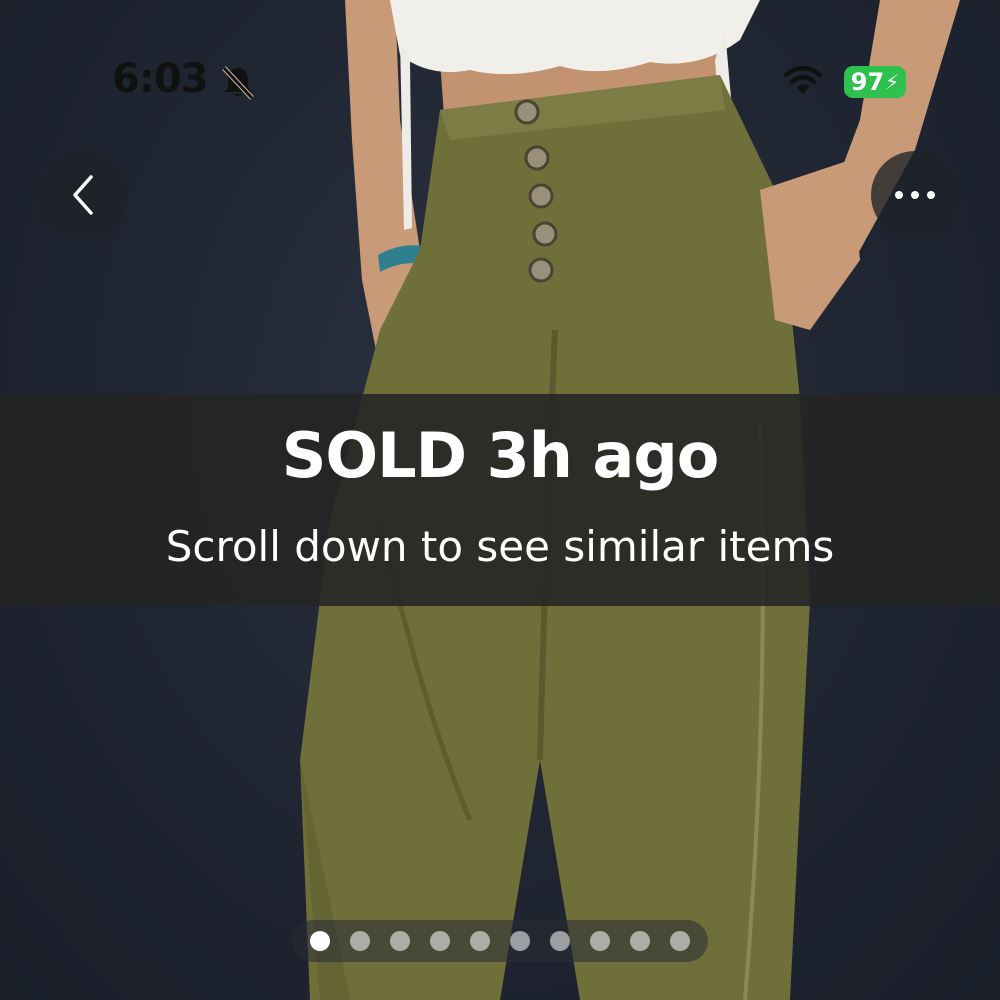 The height and width of the screenshot is (1000, 1000). I want to click on battery-icon: 97 ⚡︎, so click(875, 82).